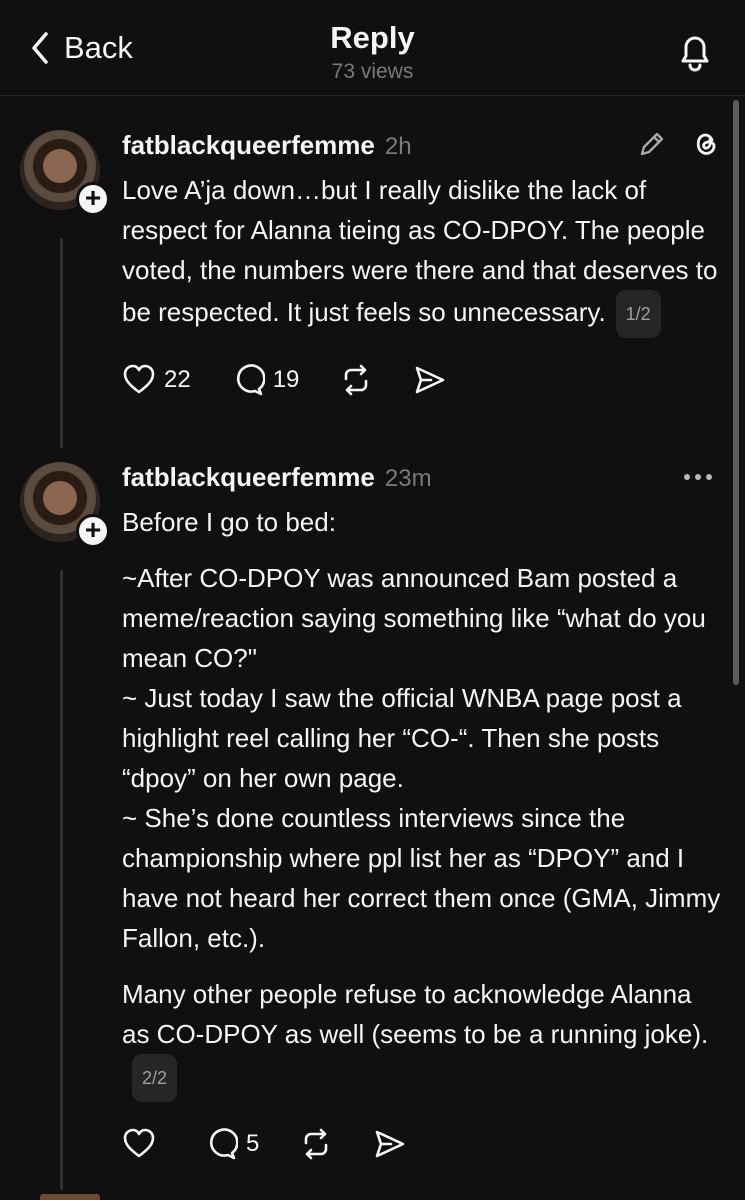 Image resolution: width=745 pixels, height=1200 pixels. Describe the element at coordinates (229, 522) in the screenshot. I see `post-paragraph: Before I go to bed:` at that location.